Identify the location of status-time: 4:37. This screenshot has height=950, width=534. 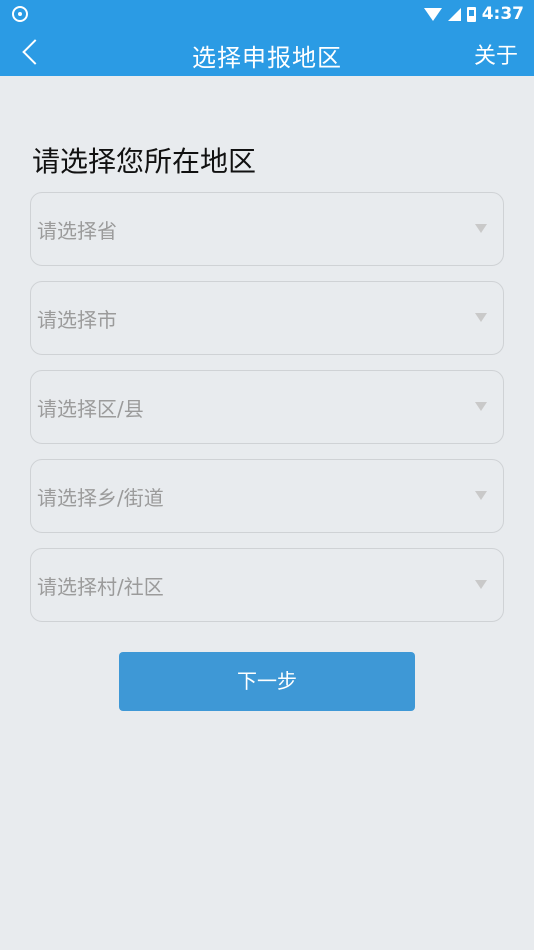
(502, 14).